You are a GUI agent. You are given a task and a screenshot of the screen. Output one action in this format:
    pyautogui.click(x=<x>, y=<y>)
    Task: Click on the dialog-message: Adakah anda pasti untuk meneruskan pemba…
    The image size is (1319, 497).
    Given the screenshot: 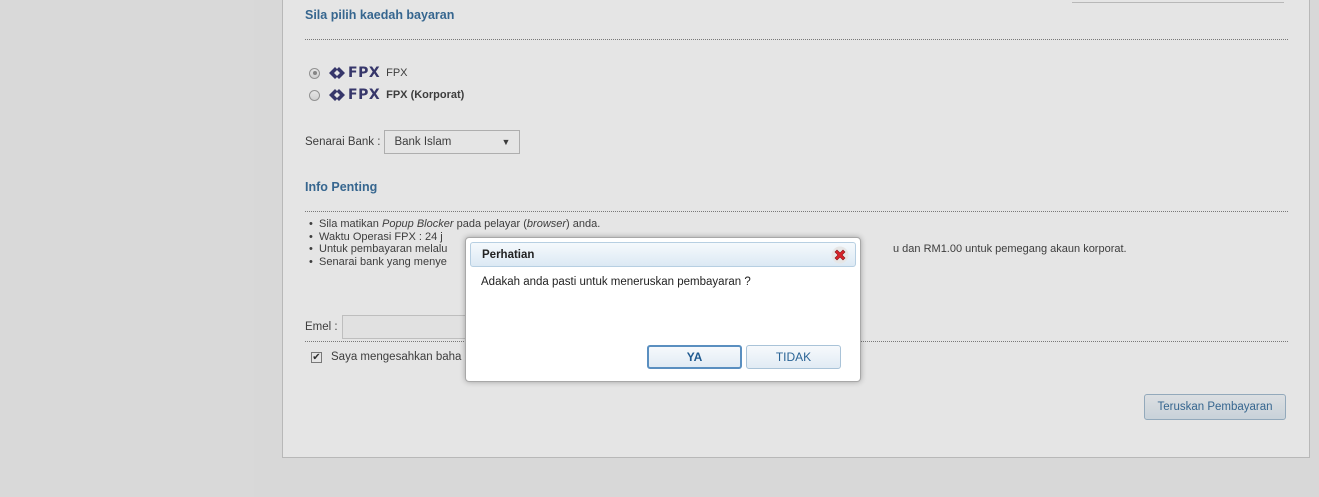 What is the action you would take?
    pyautogui.click(x=616, y=282)
    